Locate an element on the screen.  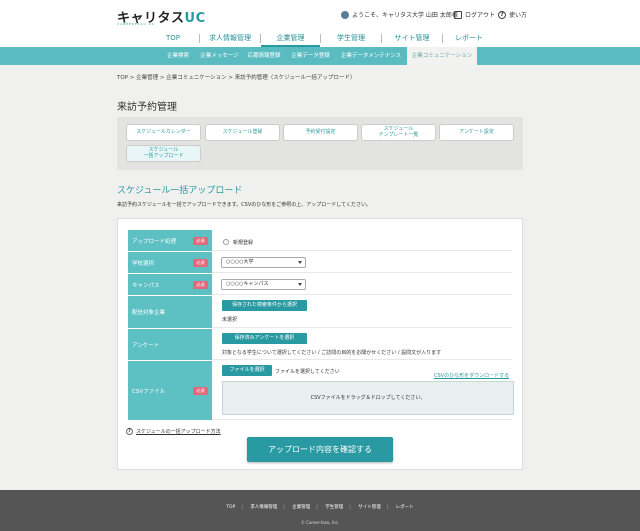
footer-link-student: 学生管理 is located at coordinates (334, 507).